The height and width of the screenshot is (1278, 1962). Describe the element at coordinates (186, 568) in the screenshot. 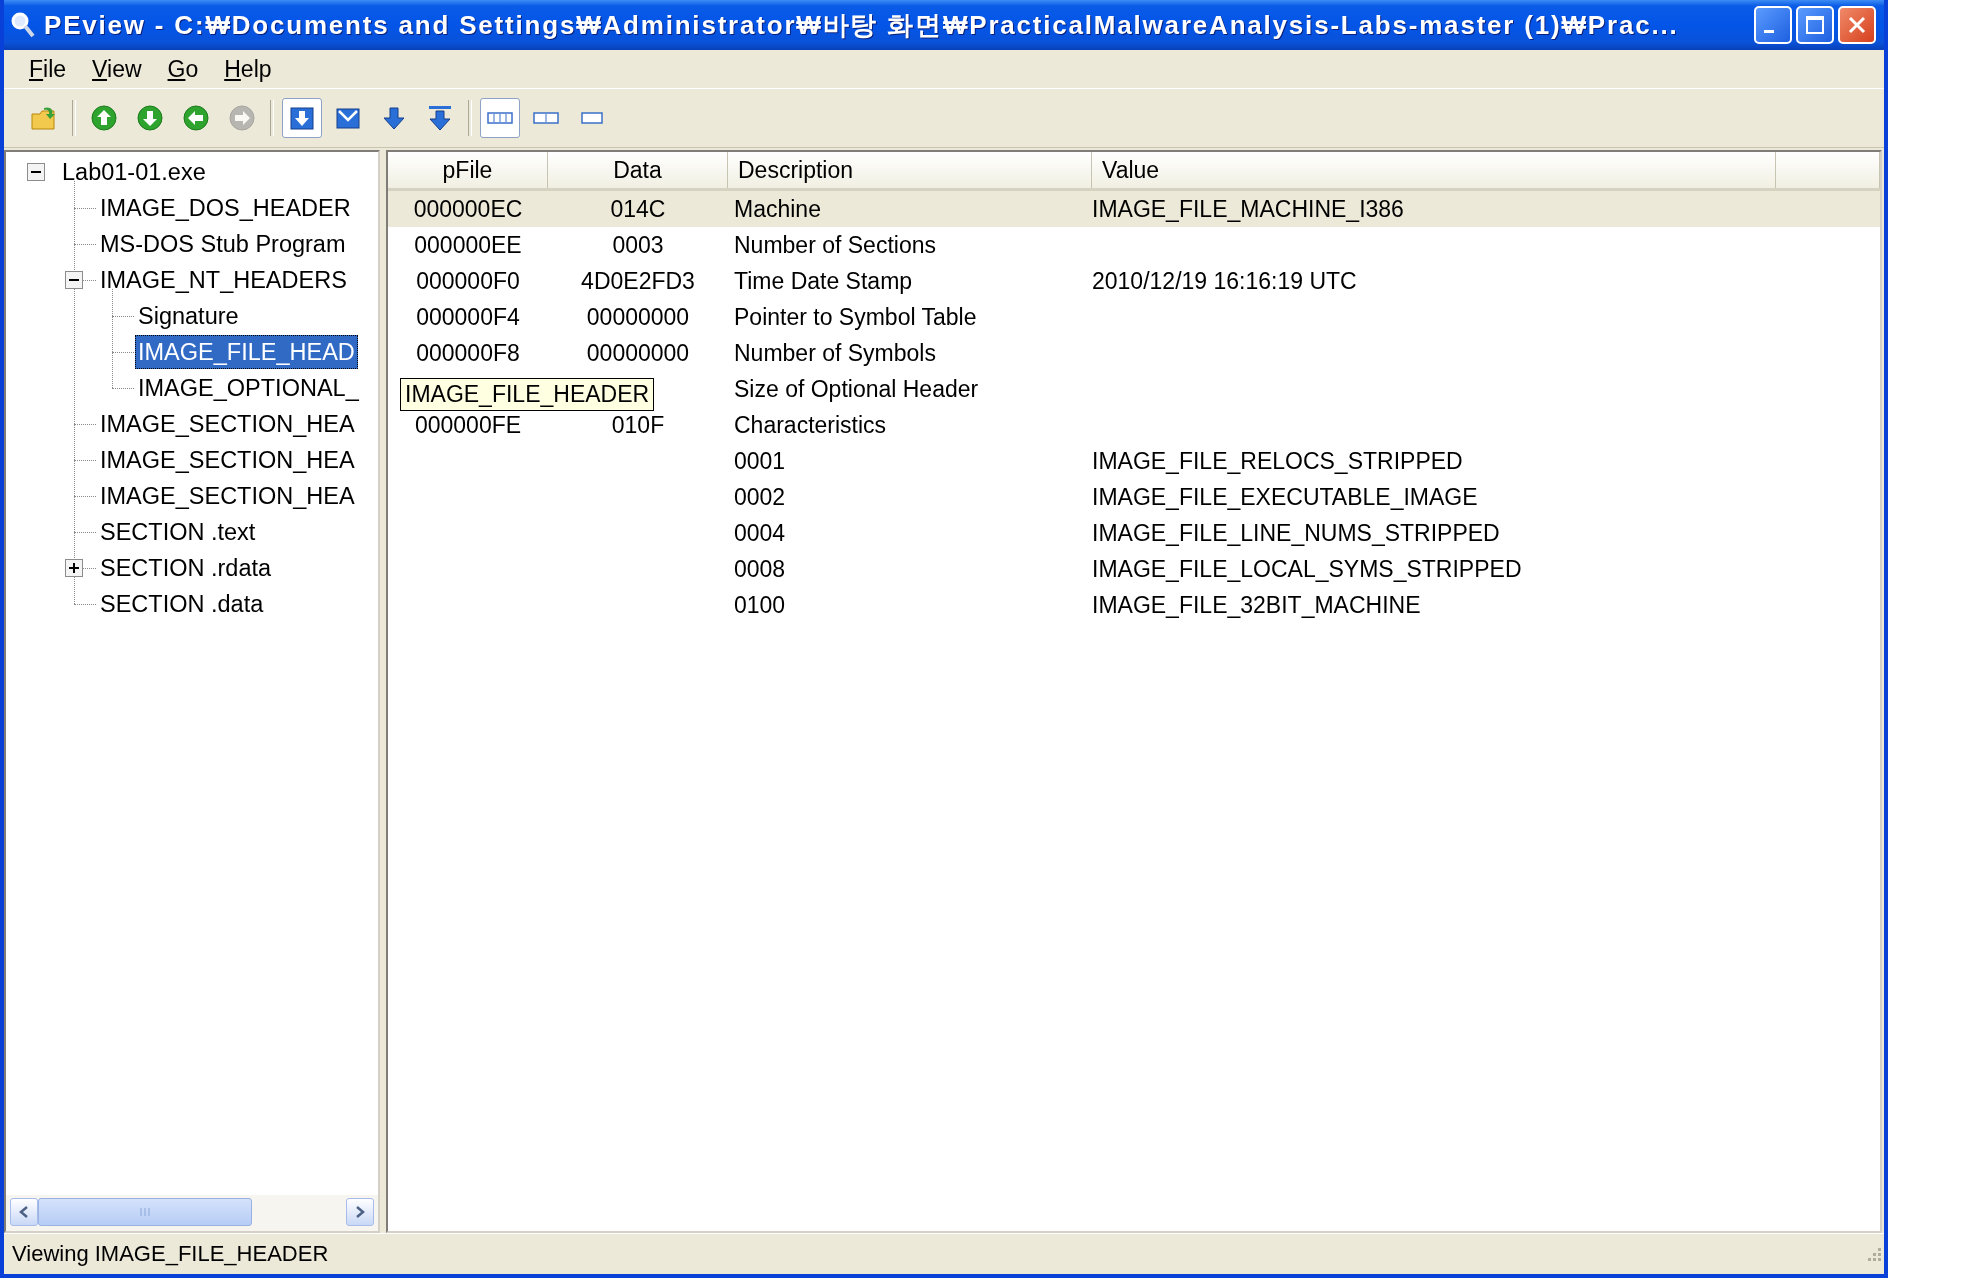

I see `tree-item: SECTION .rdata` at that location.